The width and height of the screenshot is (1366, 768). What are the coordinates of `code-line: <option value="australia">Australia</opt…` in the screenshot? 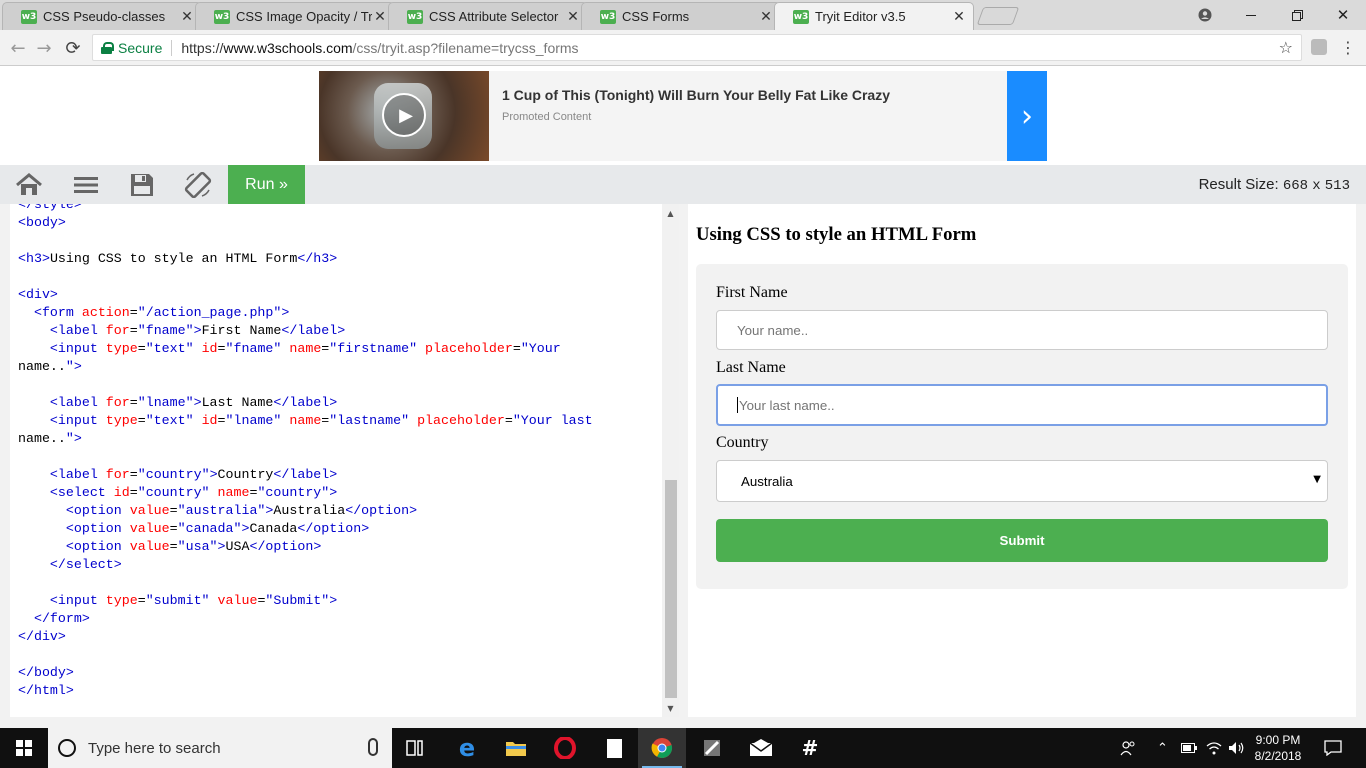 It's located at (305, 511).